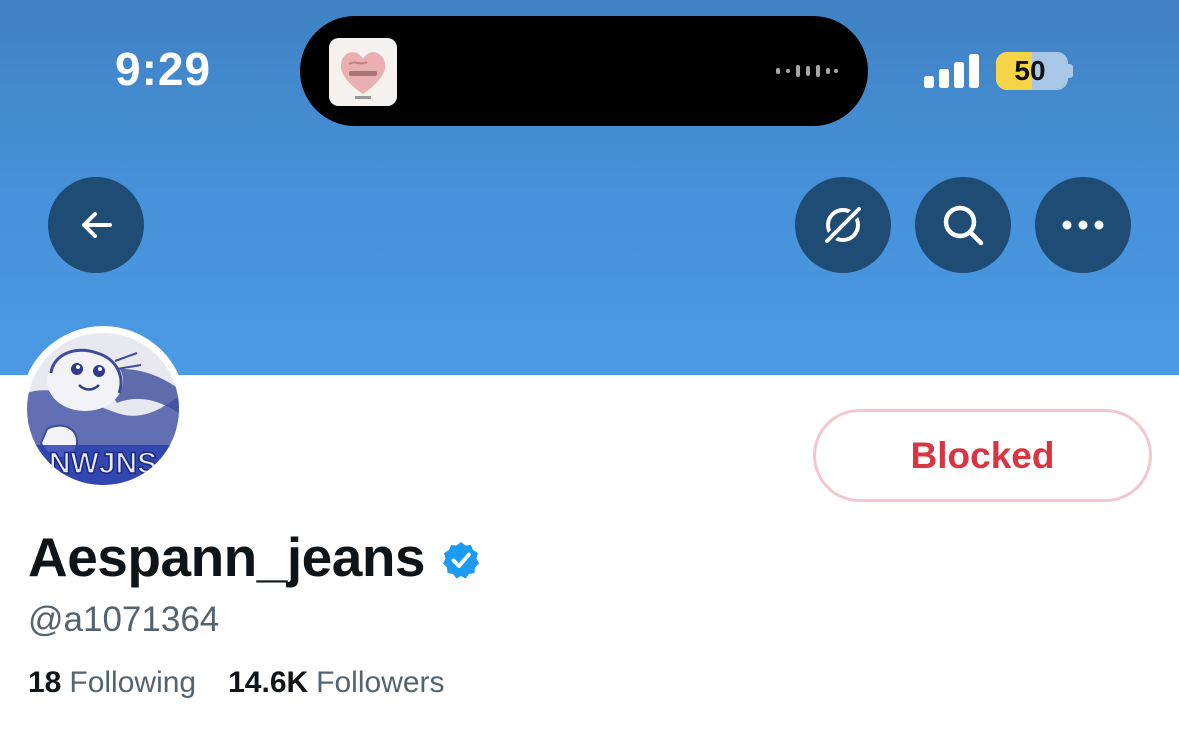  I want to click on verified-badge-icon, so click(461, 560).